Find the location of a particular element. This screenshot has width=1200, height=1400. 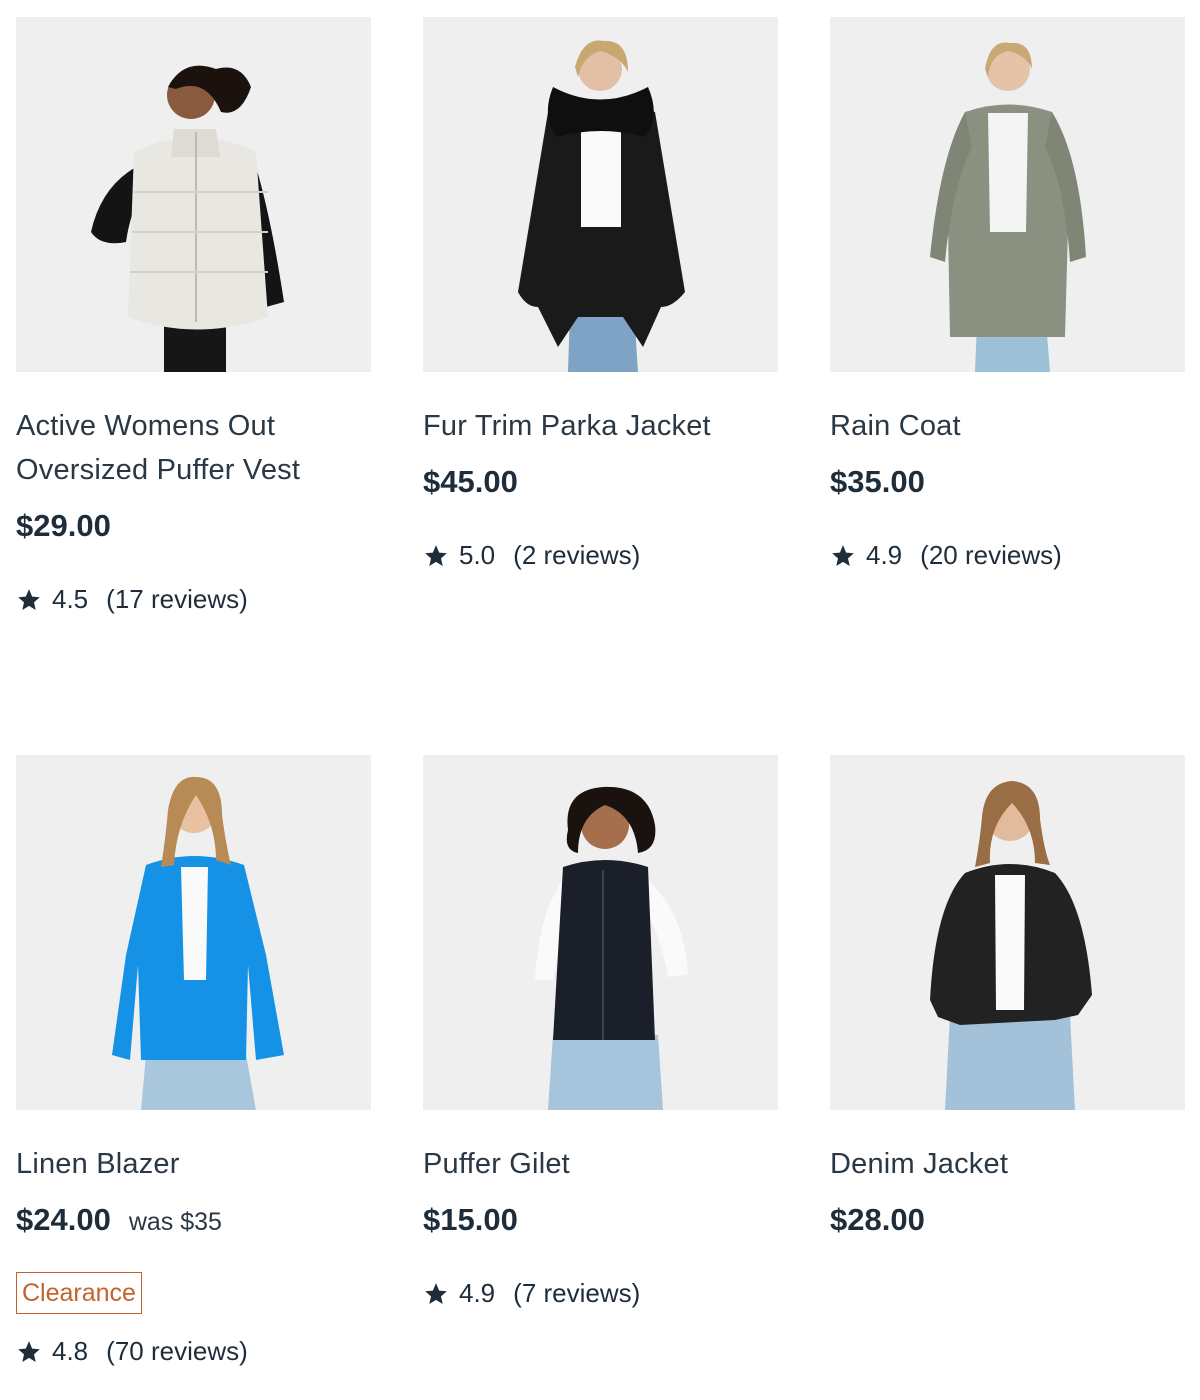

product-price: $28.00 is located at coordinates (877, 1219).